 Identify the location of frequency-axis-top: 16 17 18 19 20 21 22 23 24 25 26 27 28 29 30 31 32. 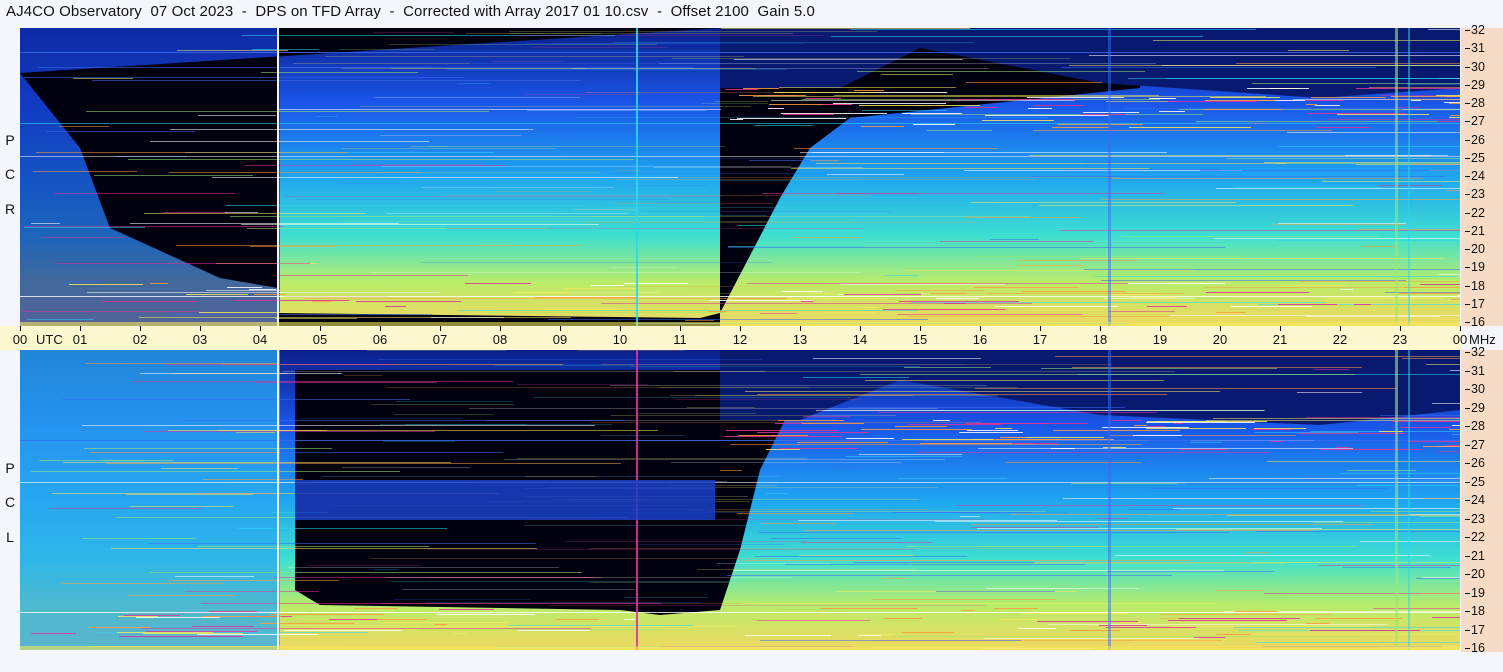
(1482, 176).